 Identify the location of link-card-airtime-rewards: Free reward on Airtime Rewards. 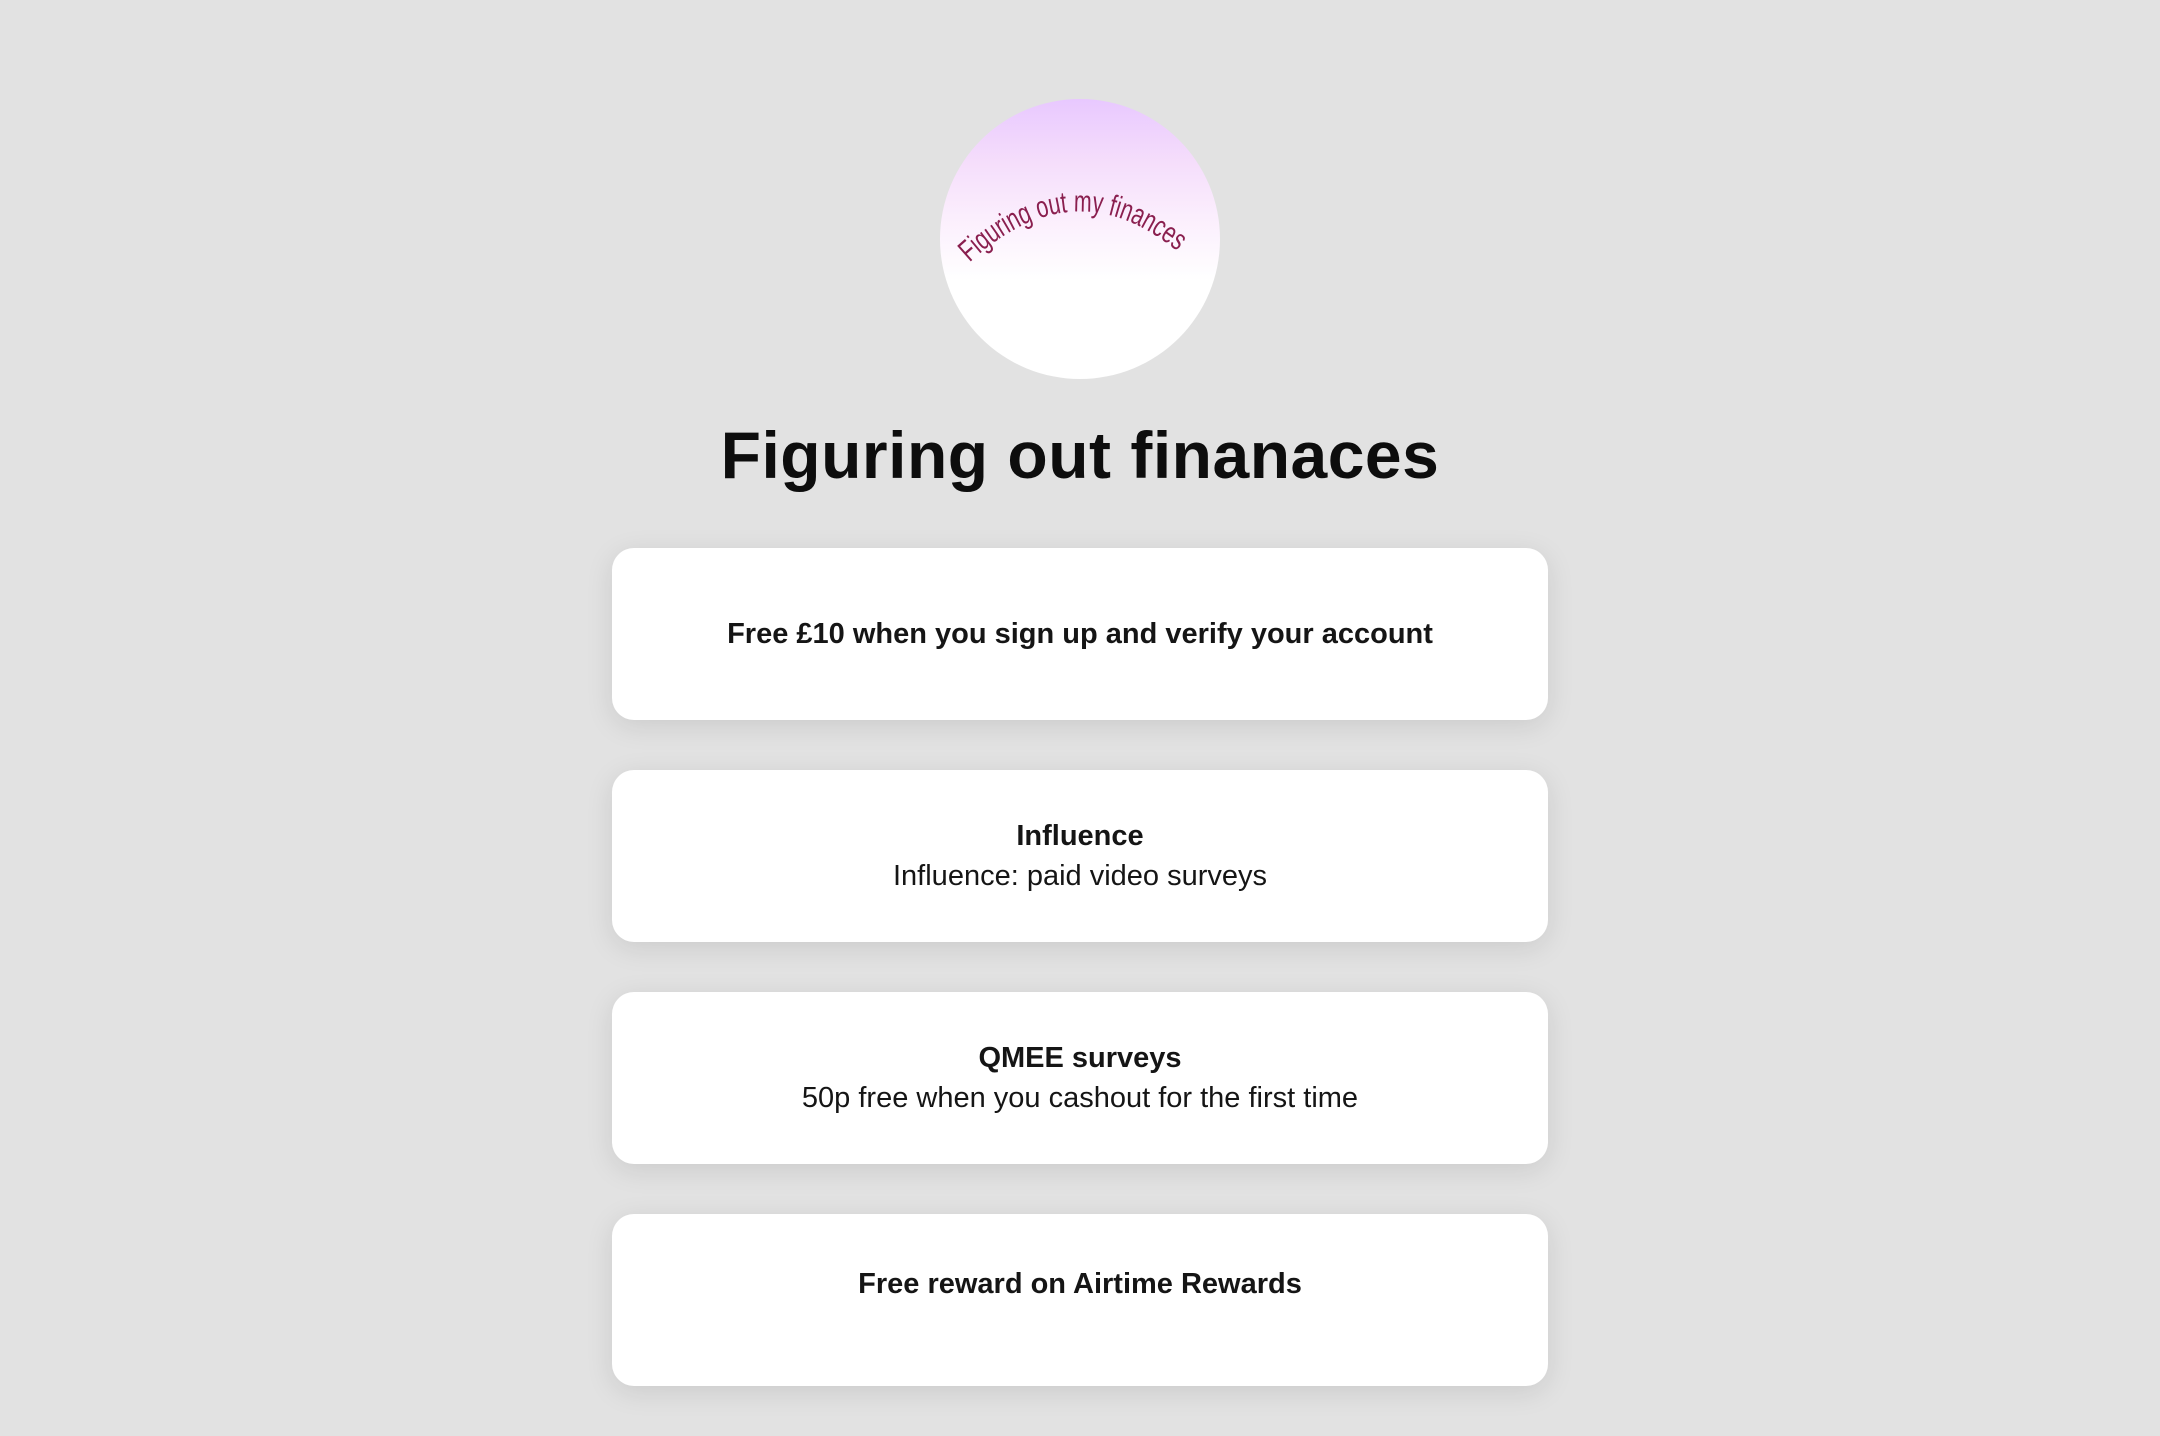
(1080, 1300).